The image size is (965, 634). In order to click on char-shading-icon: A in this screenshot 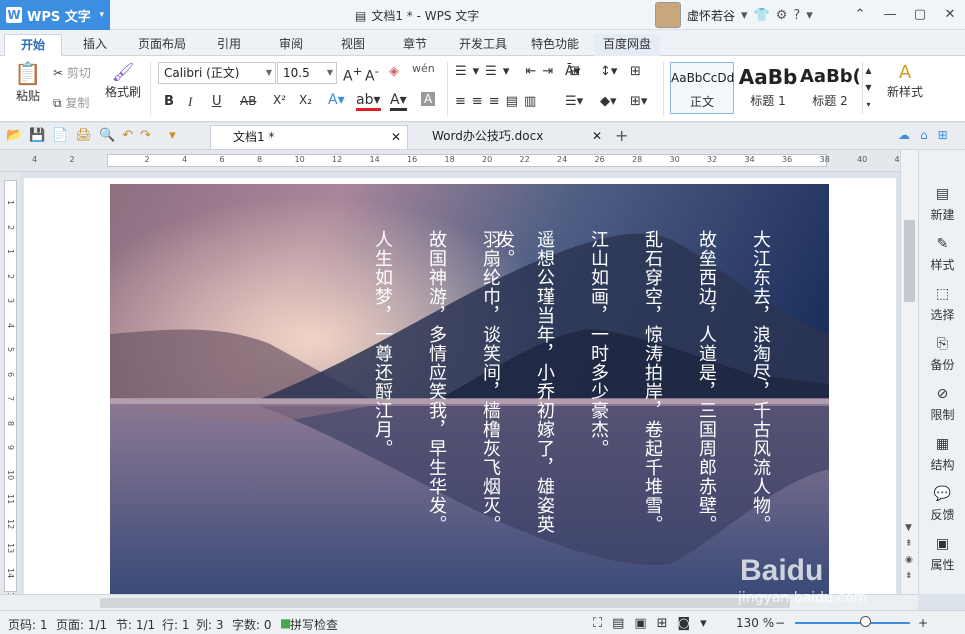, I will do `click(428, 99)`.